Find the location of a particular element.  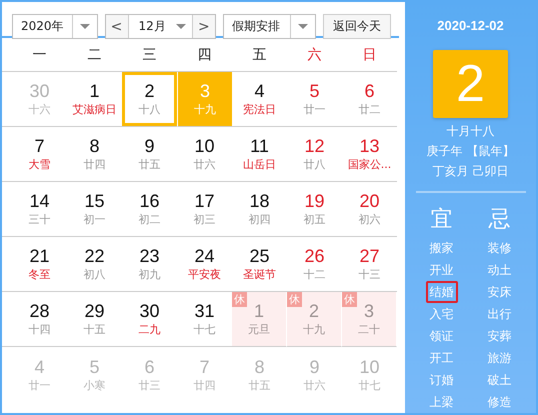

day-cell: 15 初一 is located at coordinates (94, 209).